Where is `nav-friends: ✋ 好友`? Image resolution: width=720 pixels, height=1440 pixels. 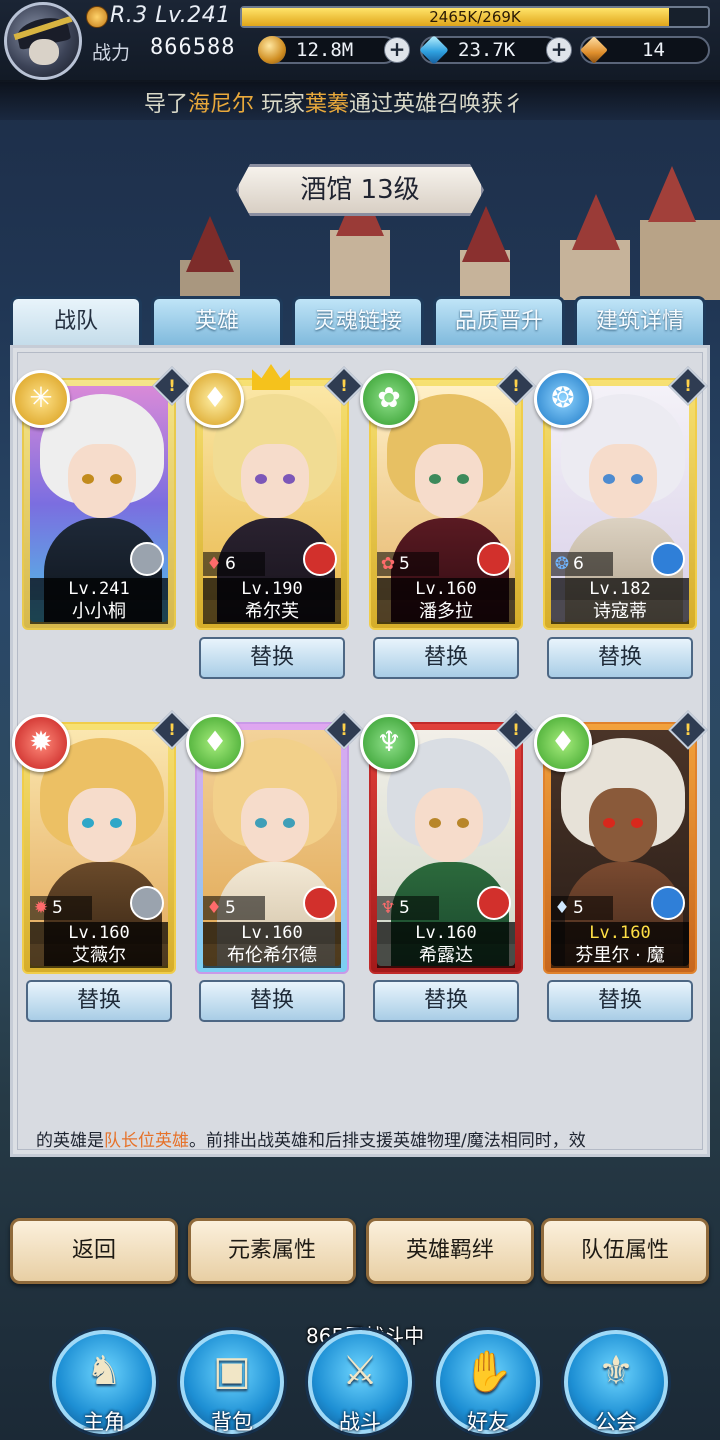
nav-friends: ✋ 好友 is located at coordinates (488, 1382).